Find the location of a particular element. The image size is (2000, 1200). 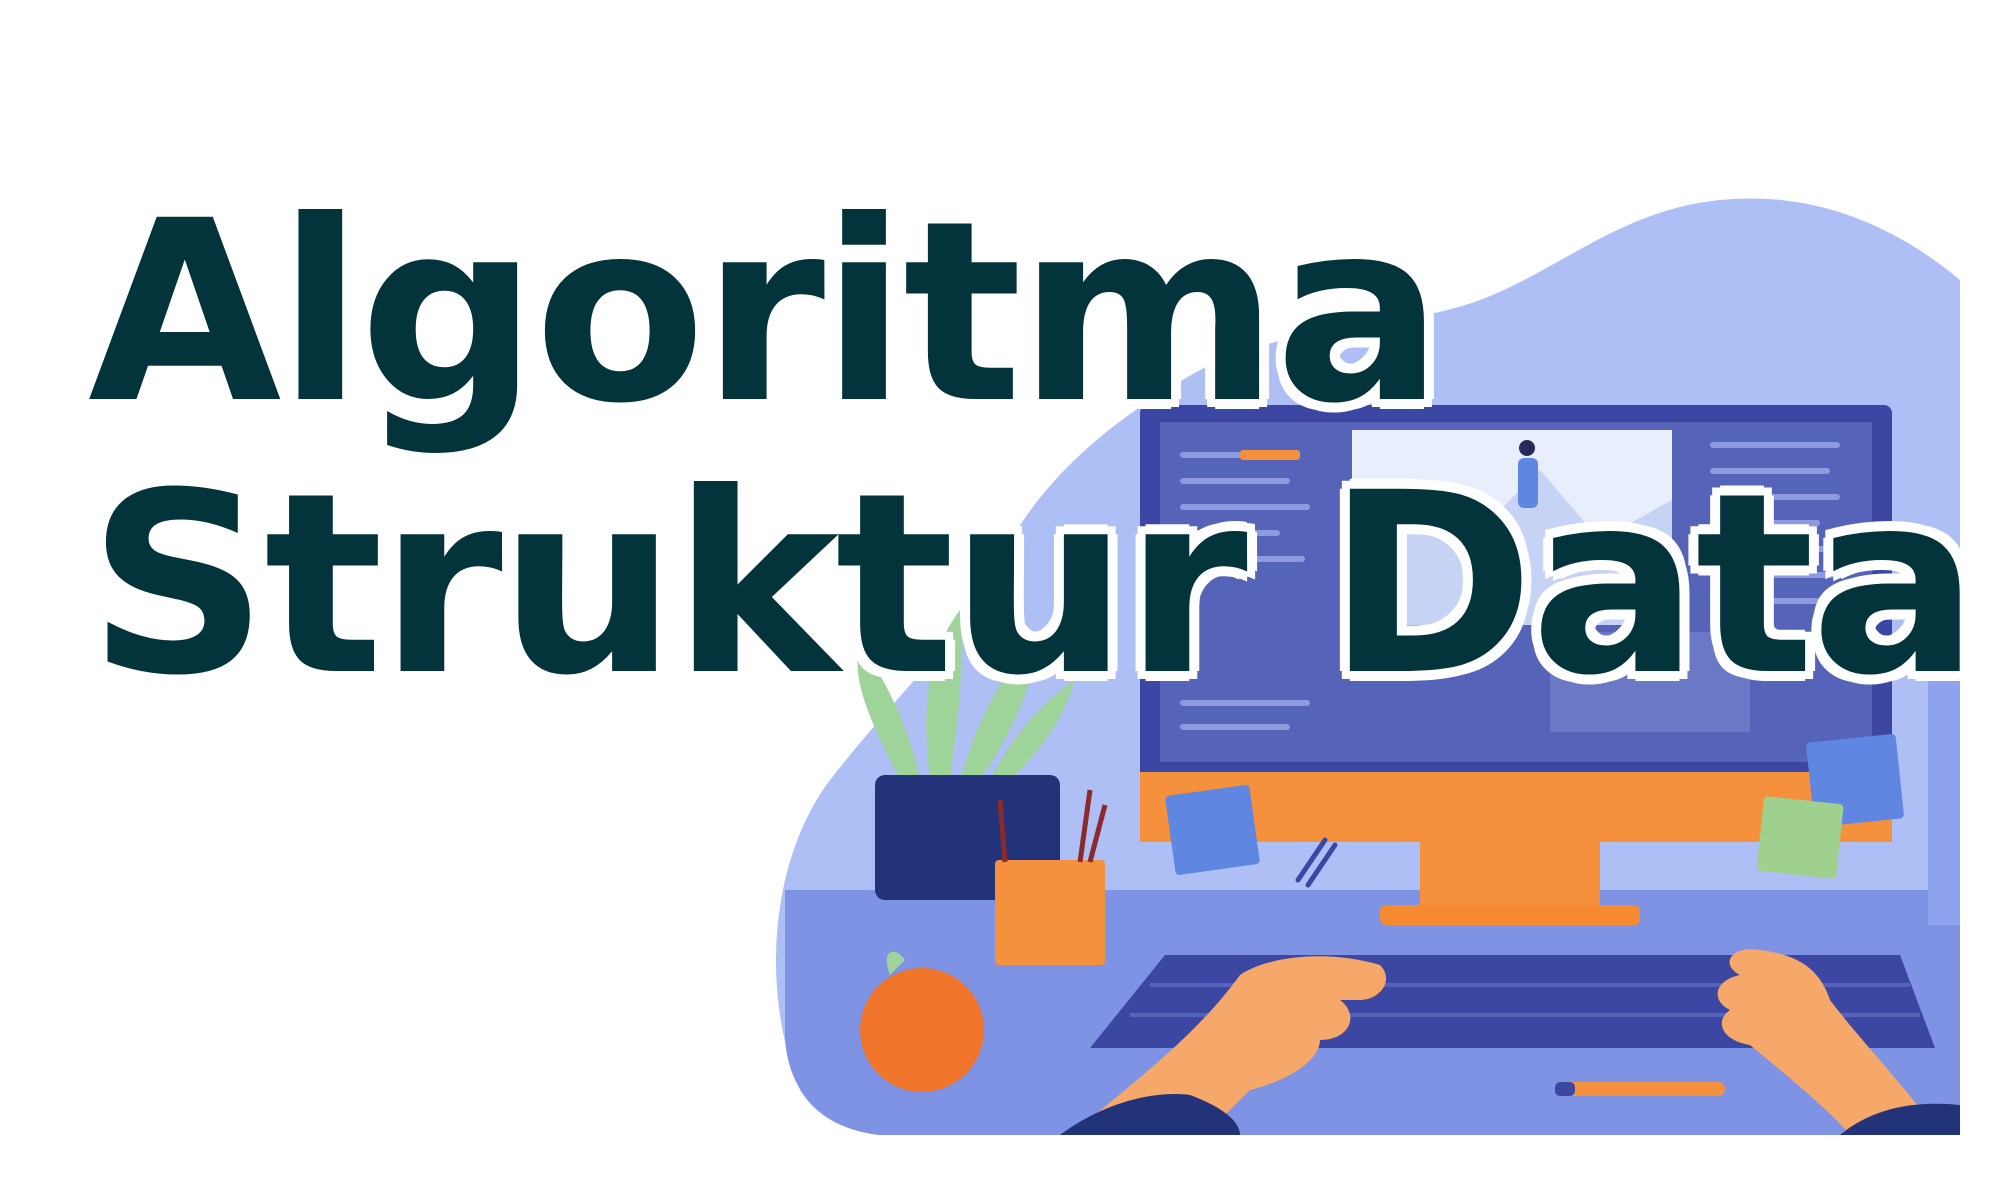

sticky-note-right-green is located at coordinates (1800, 837).